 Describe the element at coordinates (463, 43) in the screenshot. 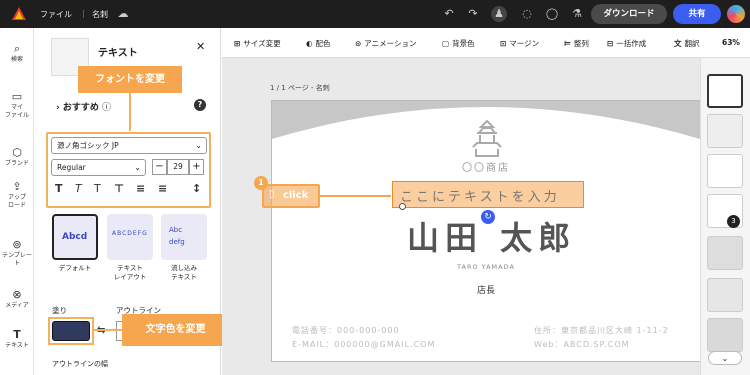

I see `toolbar-label: 背景色` at that location.